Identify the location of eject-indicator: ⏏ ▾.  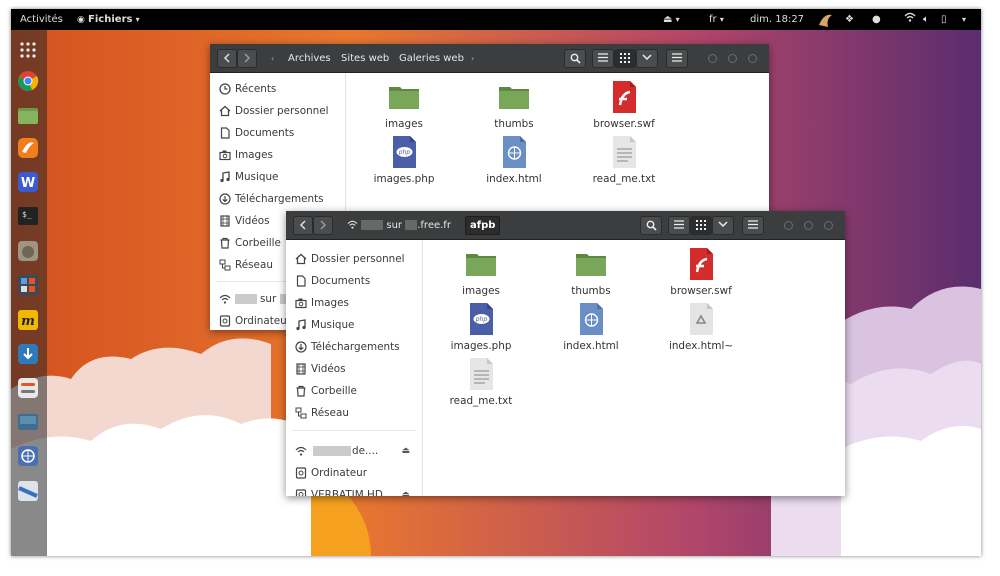
(671, 19).